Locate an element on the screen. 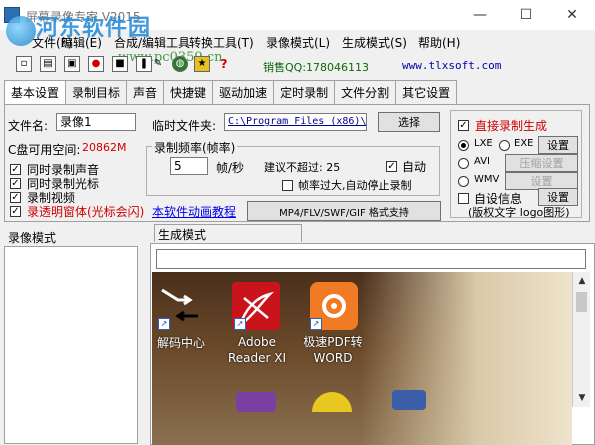 The height and width of the screenshot is (445, 595). desktop-label-decoder: 解码中心 is located at coordinates (180, 343).